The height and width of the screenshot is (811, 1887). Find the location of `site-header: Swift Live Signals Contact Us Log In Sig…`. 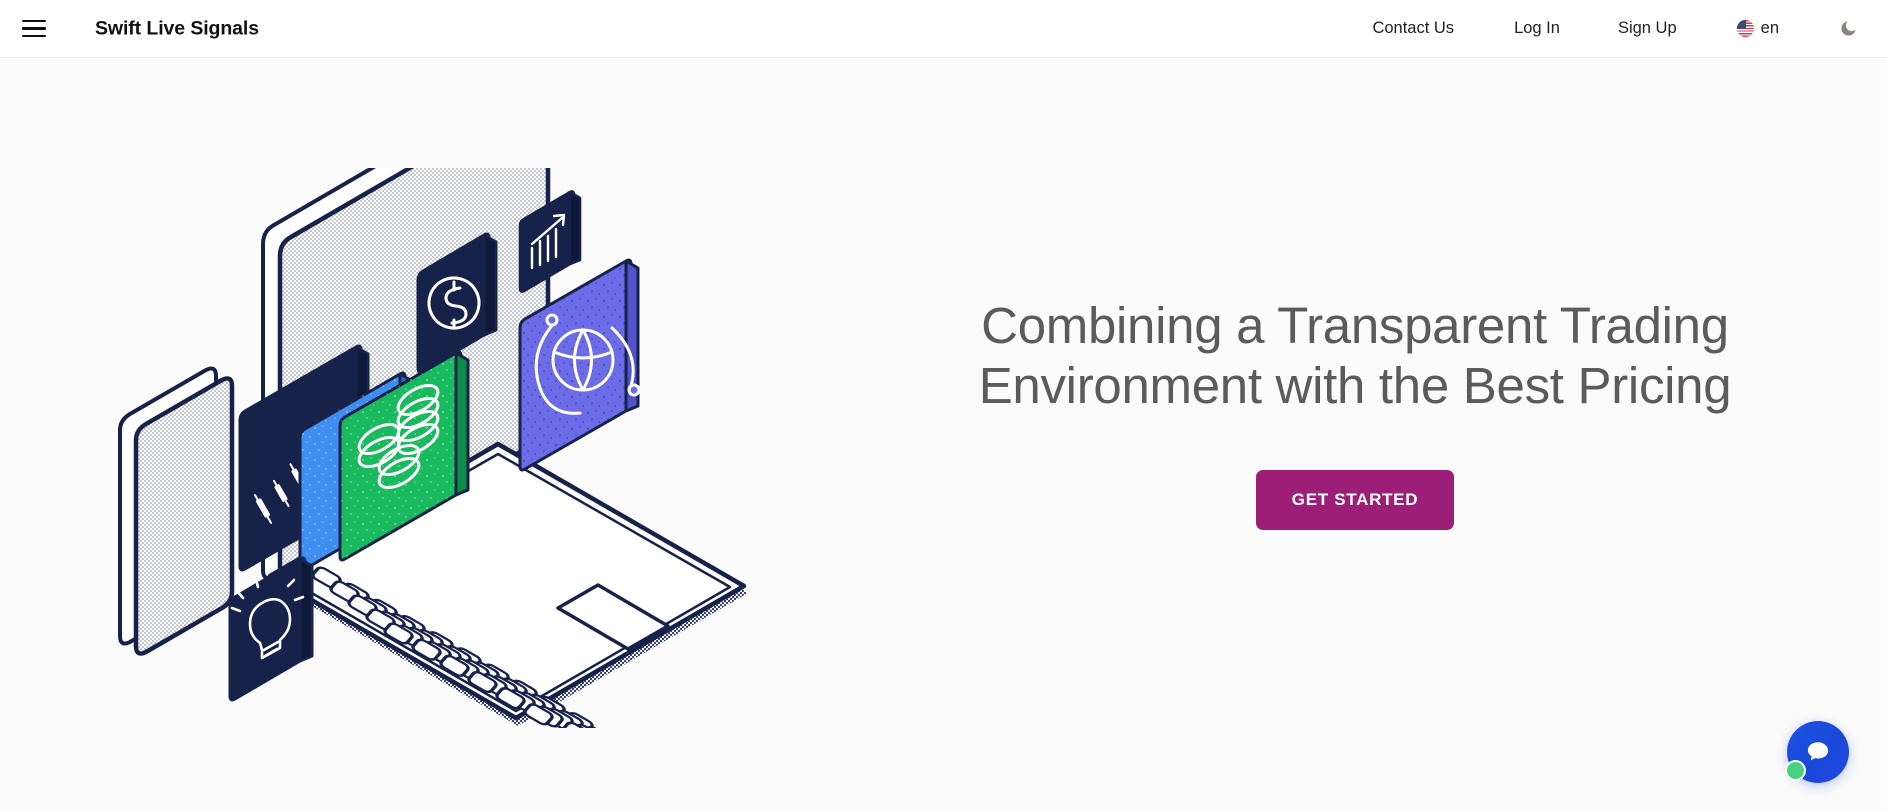

site-header: Swift Live Signals Contact Us Log In Sig… is located at coordinates (943, 29).